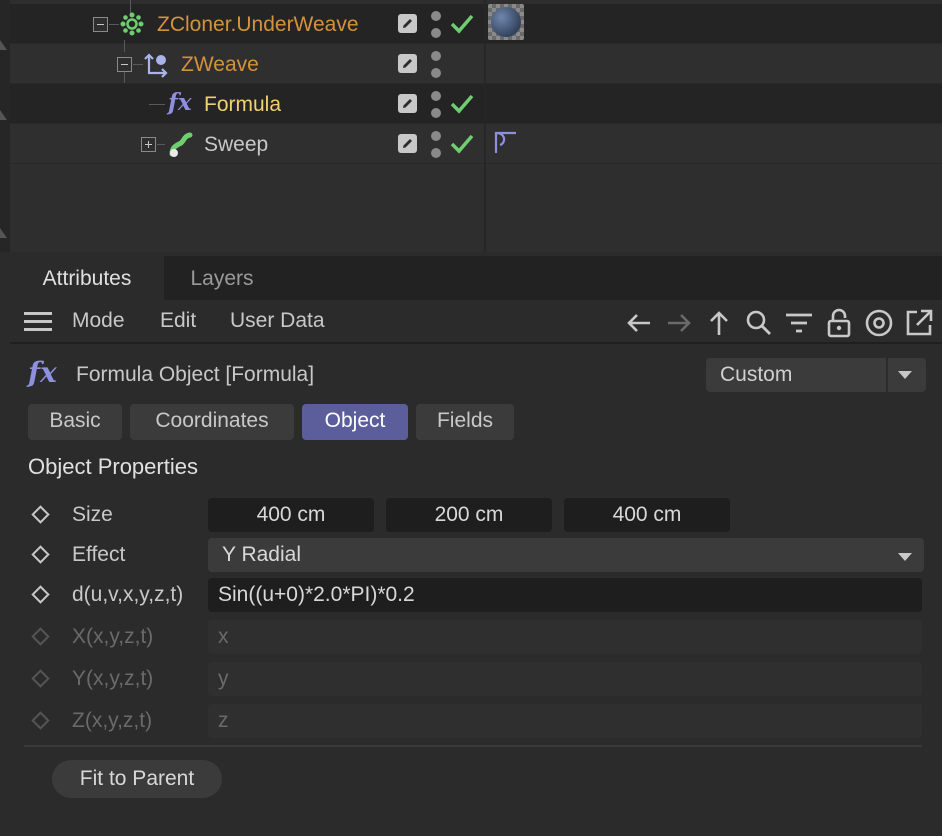 This screenshot has width=942, height=836. Describe the element at coordinates (92, 514) in the screenshot. I see `prop-label: Size` at that location.